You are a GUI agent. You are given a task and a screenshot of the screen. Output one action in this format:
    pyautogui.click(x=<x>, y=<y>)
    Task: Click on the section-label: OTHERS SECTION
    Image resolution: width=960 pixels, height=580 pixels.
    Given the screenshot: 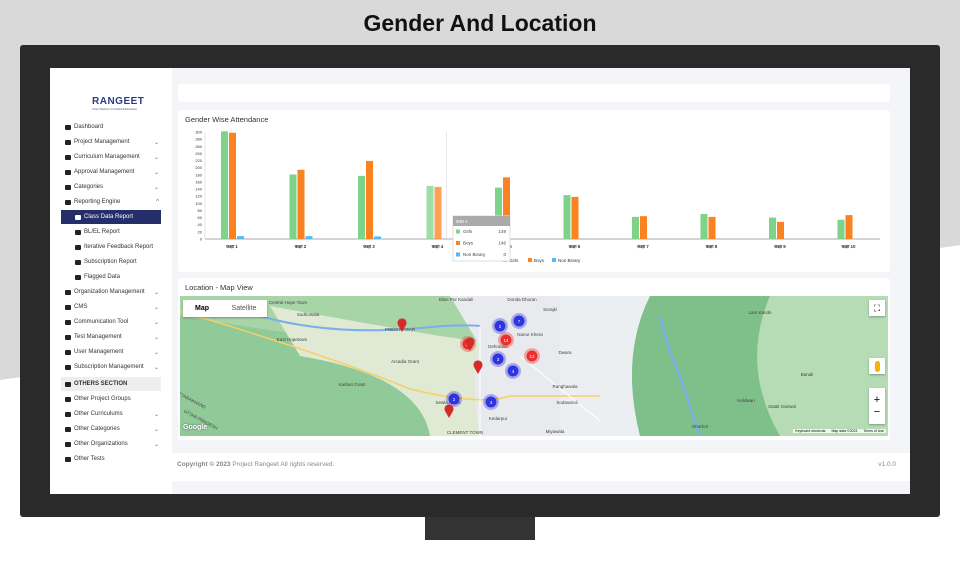 What is the action you would take?
    pyautogui.click(x=101, y=384)
    